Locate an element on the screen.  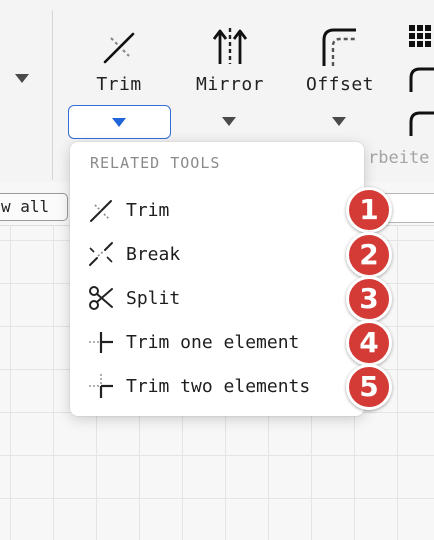
ribbon-divider is located at coordinates (52, 95).